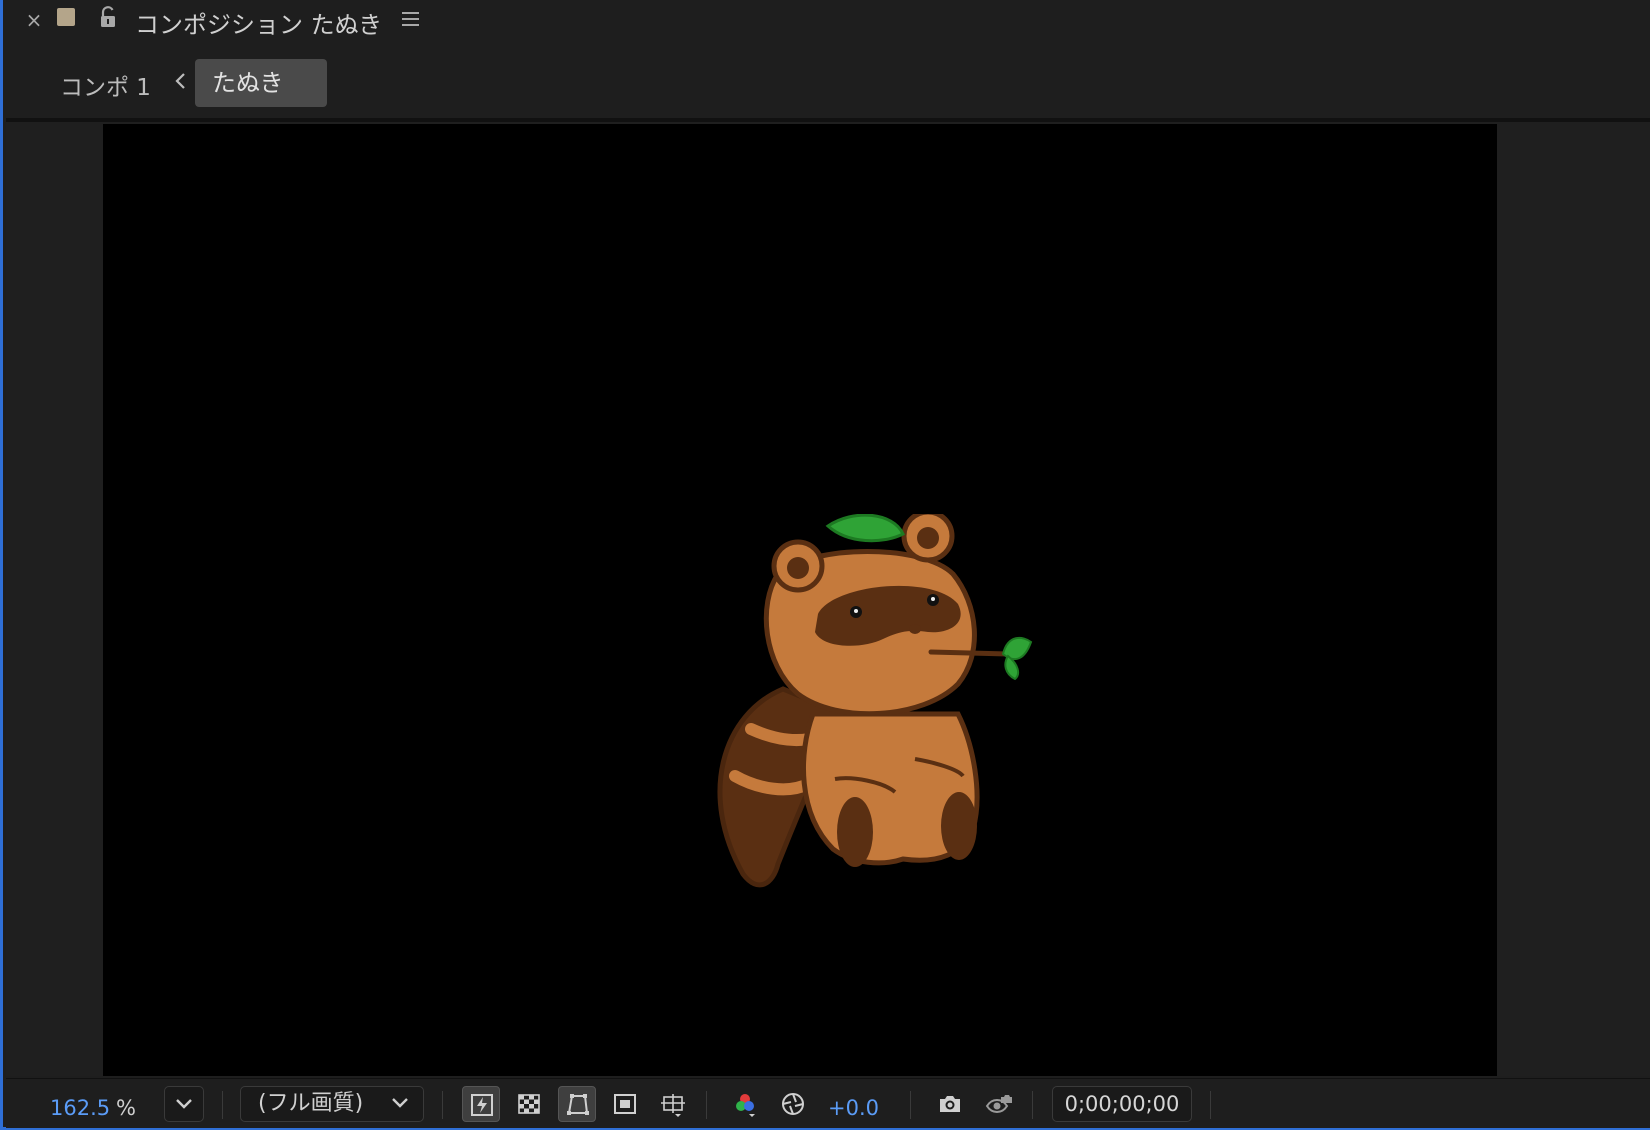 The image size is (1650, 1130). Describe the element at coordinates (108, 17) in the screenshot. I see `lock-icon` at that location.